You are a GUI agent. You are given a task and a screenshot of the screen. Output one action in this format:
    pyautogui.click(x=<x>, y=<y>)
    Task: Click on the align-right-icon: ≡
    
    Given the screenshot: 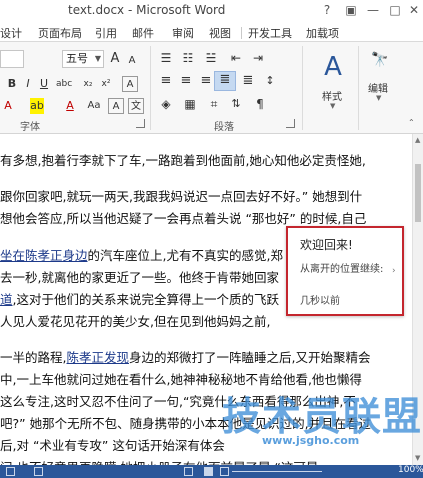 What is the action you would take?
    pyautogui.click(x=206, y=81)
    